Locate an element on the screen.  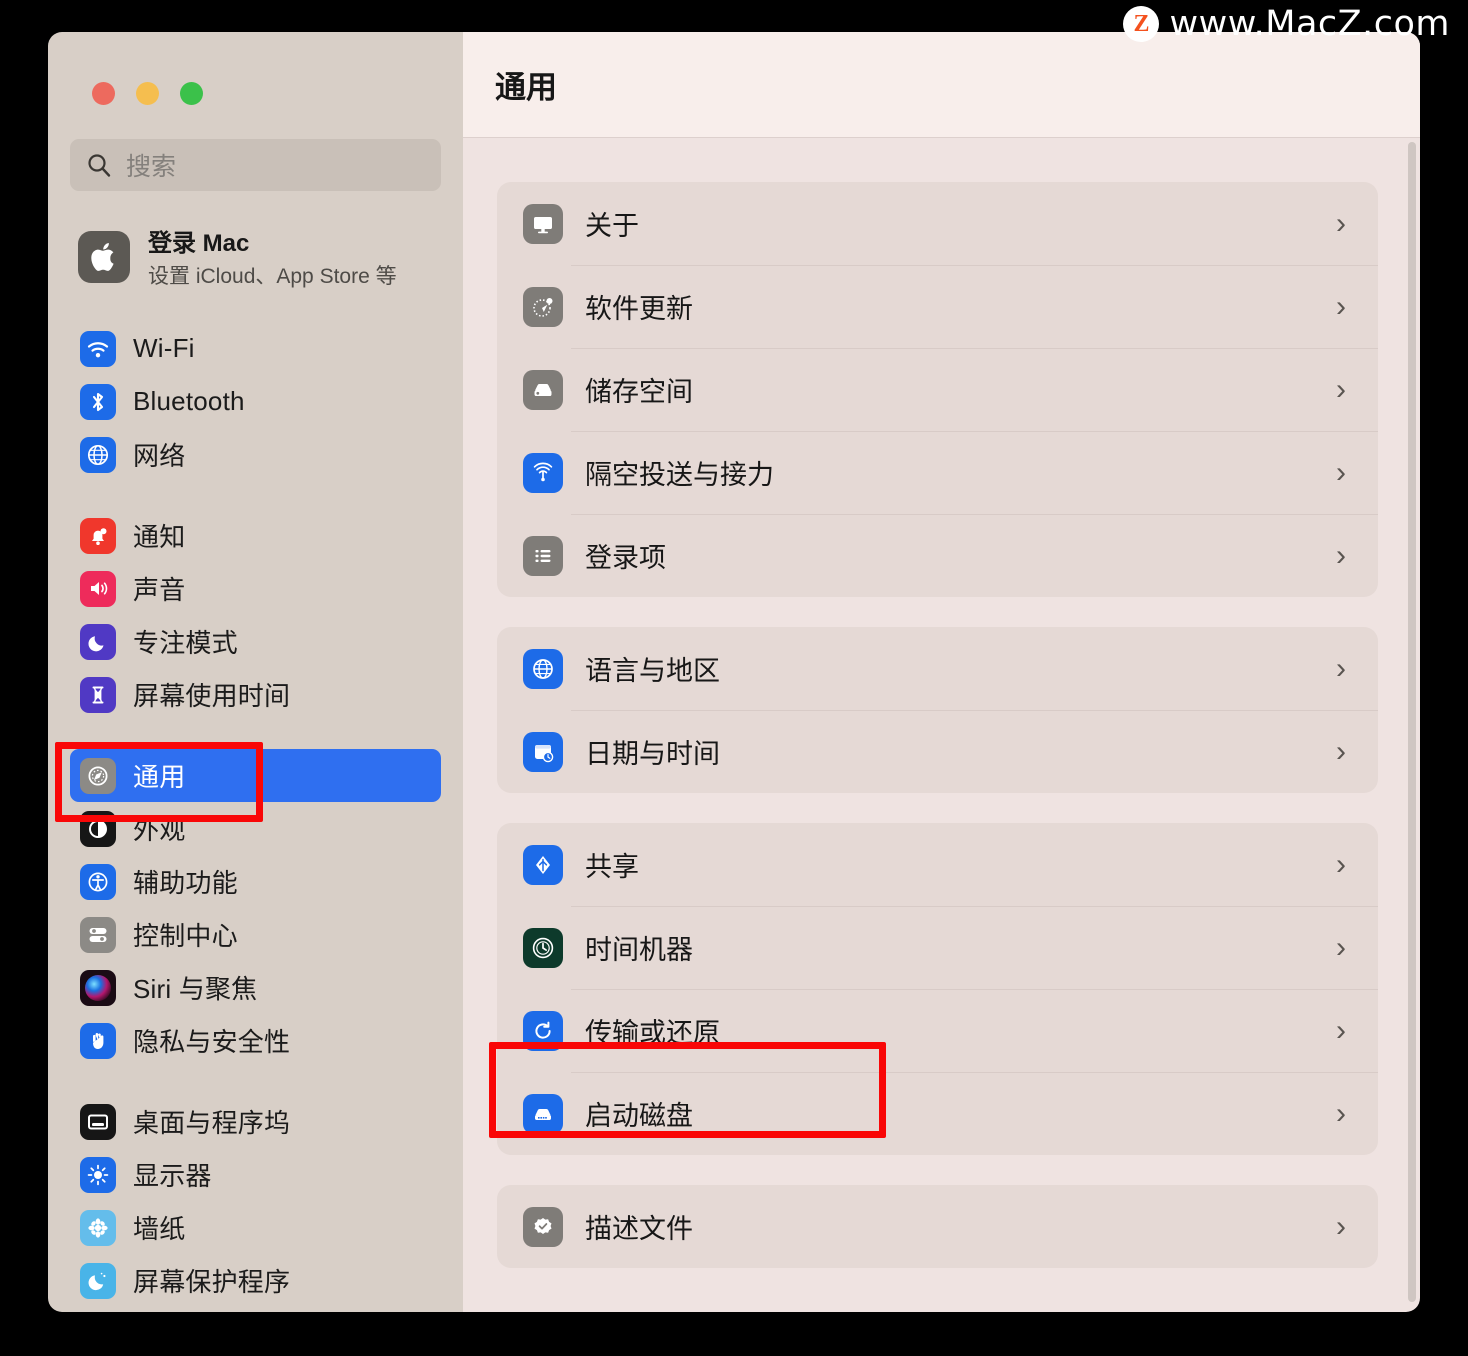
settings-row-airdrop-handoff: 隔空投送与接力 › is located at coordinates (937, 472).